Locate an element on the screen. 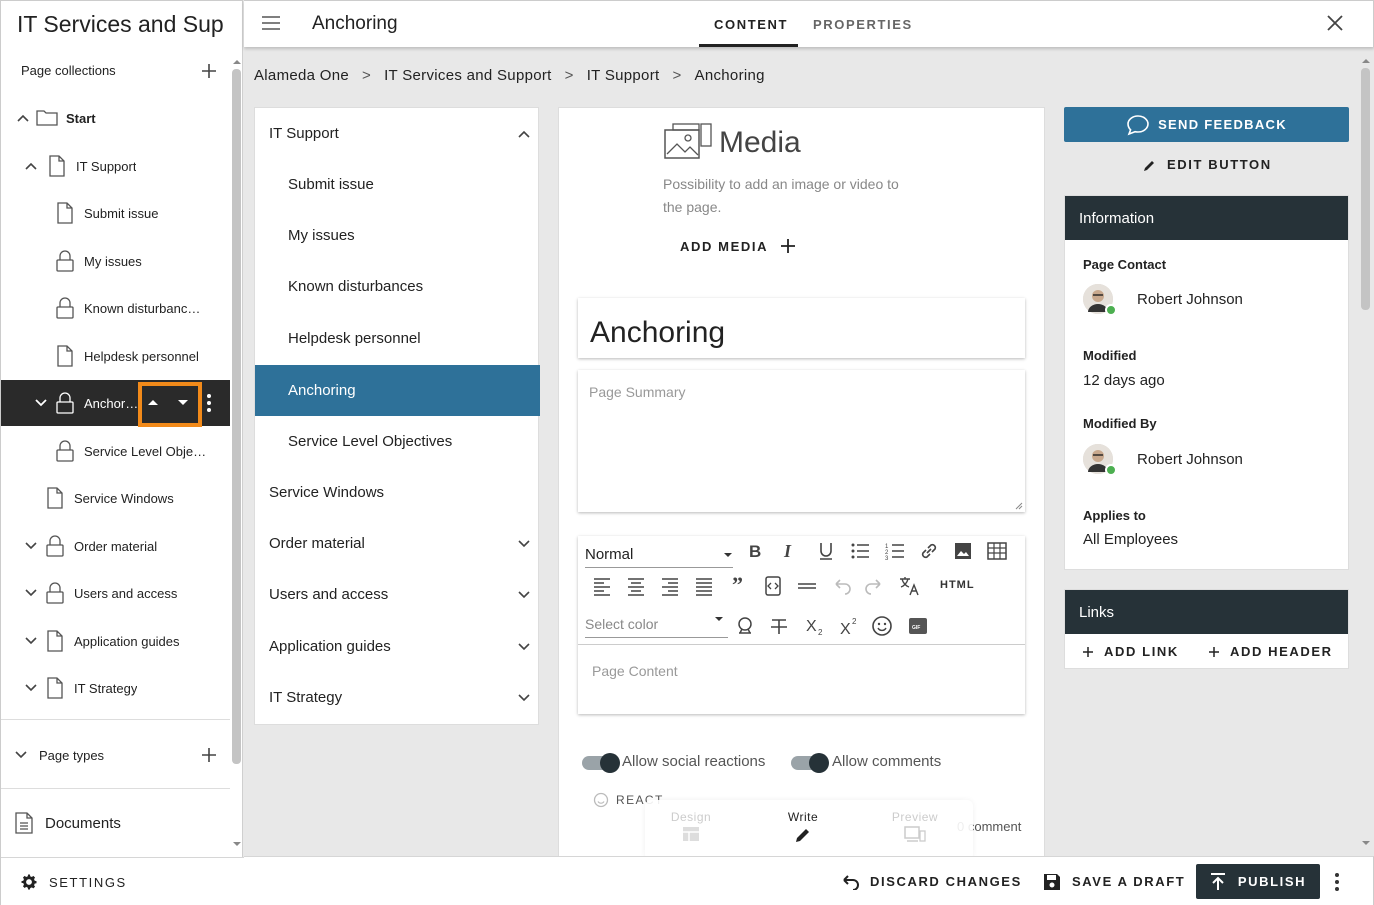  highlight-button is located at coordinates (745, 626).